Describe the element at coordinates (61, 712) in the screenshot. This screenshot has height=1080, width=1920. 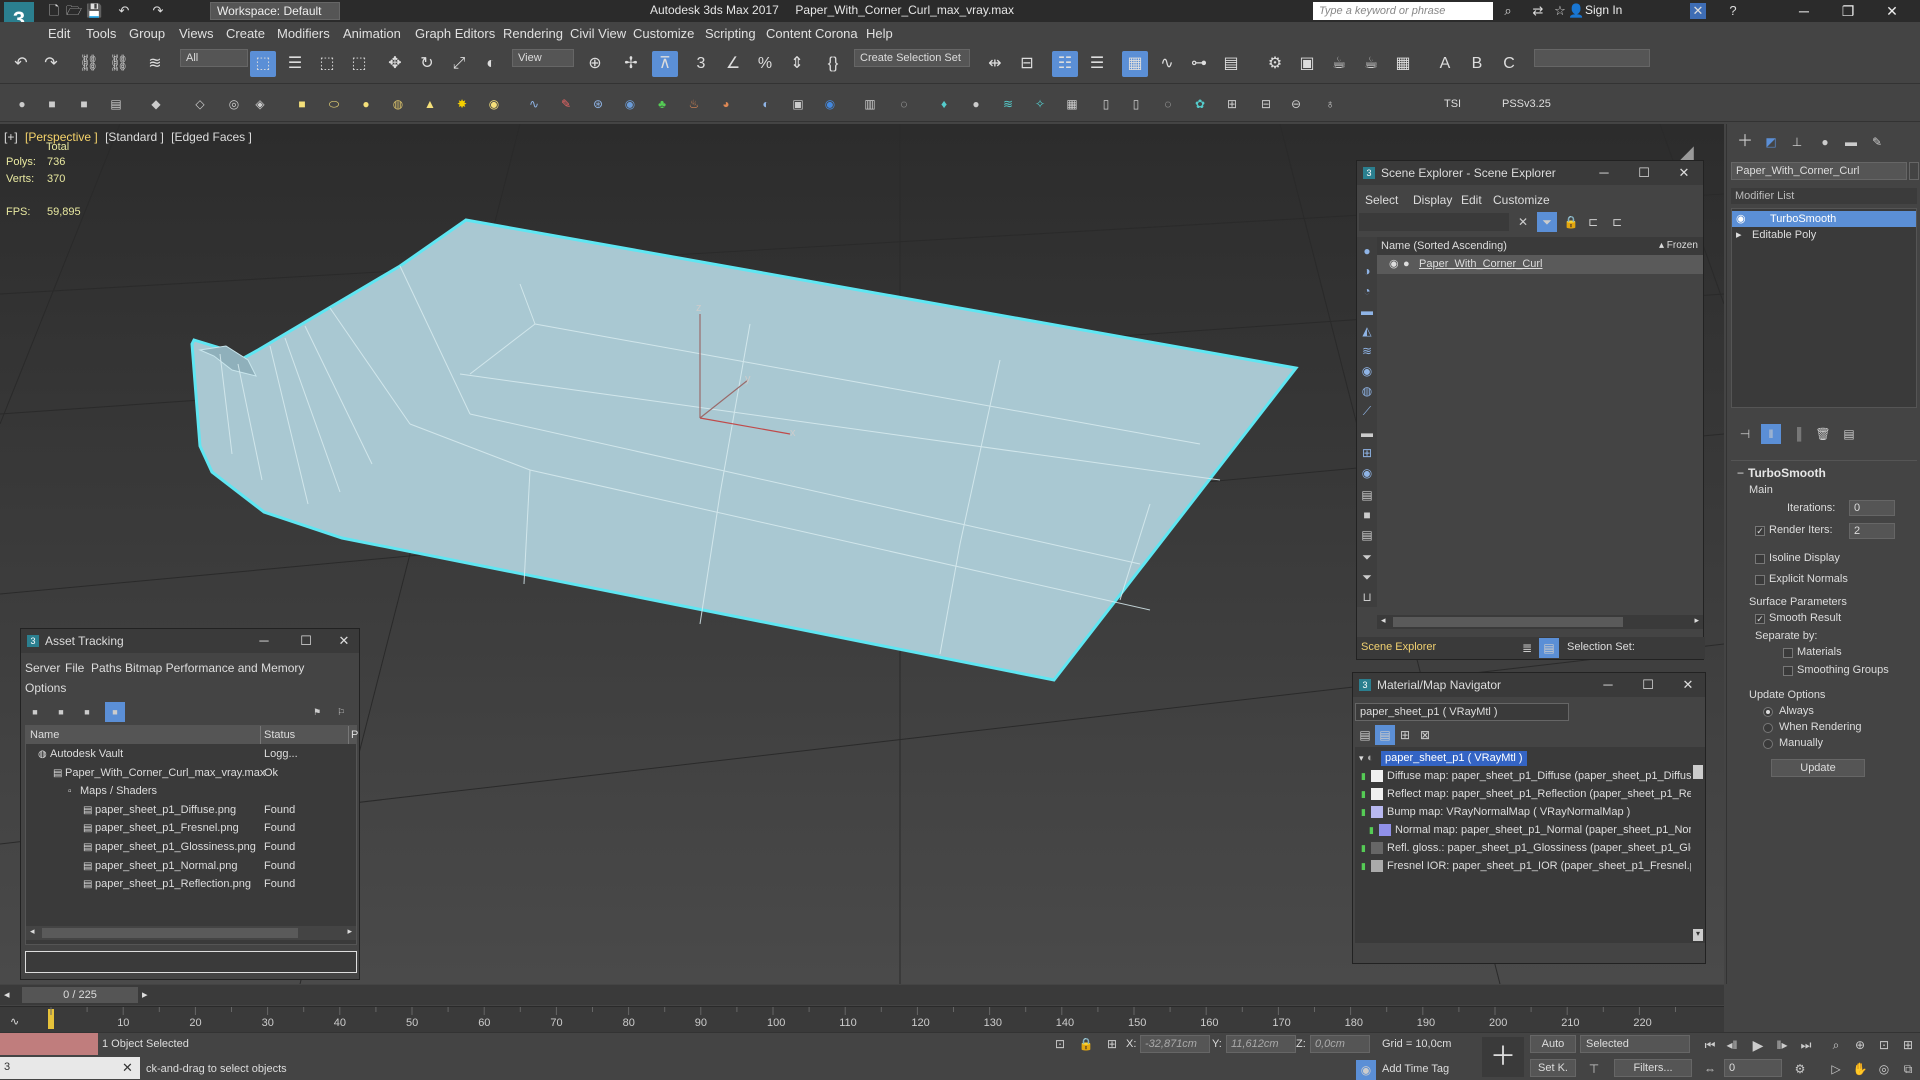
I see `at-tool-2-icon: ■` at that location.